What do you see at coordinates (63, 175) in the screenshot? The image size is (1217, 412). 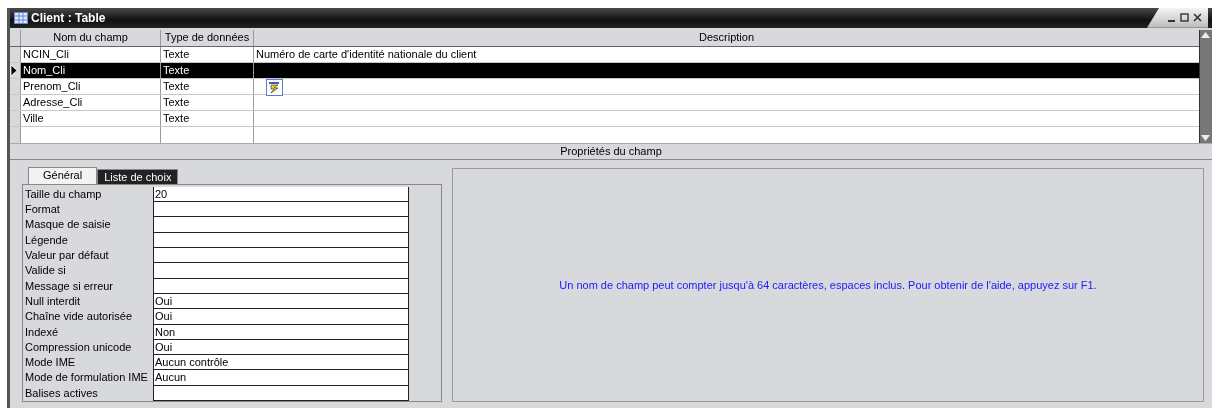 I see `tab: Général` at bounding box center [63, 175].